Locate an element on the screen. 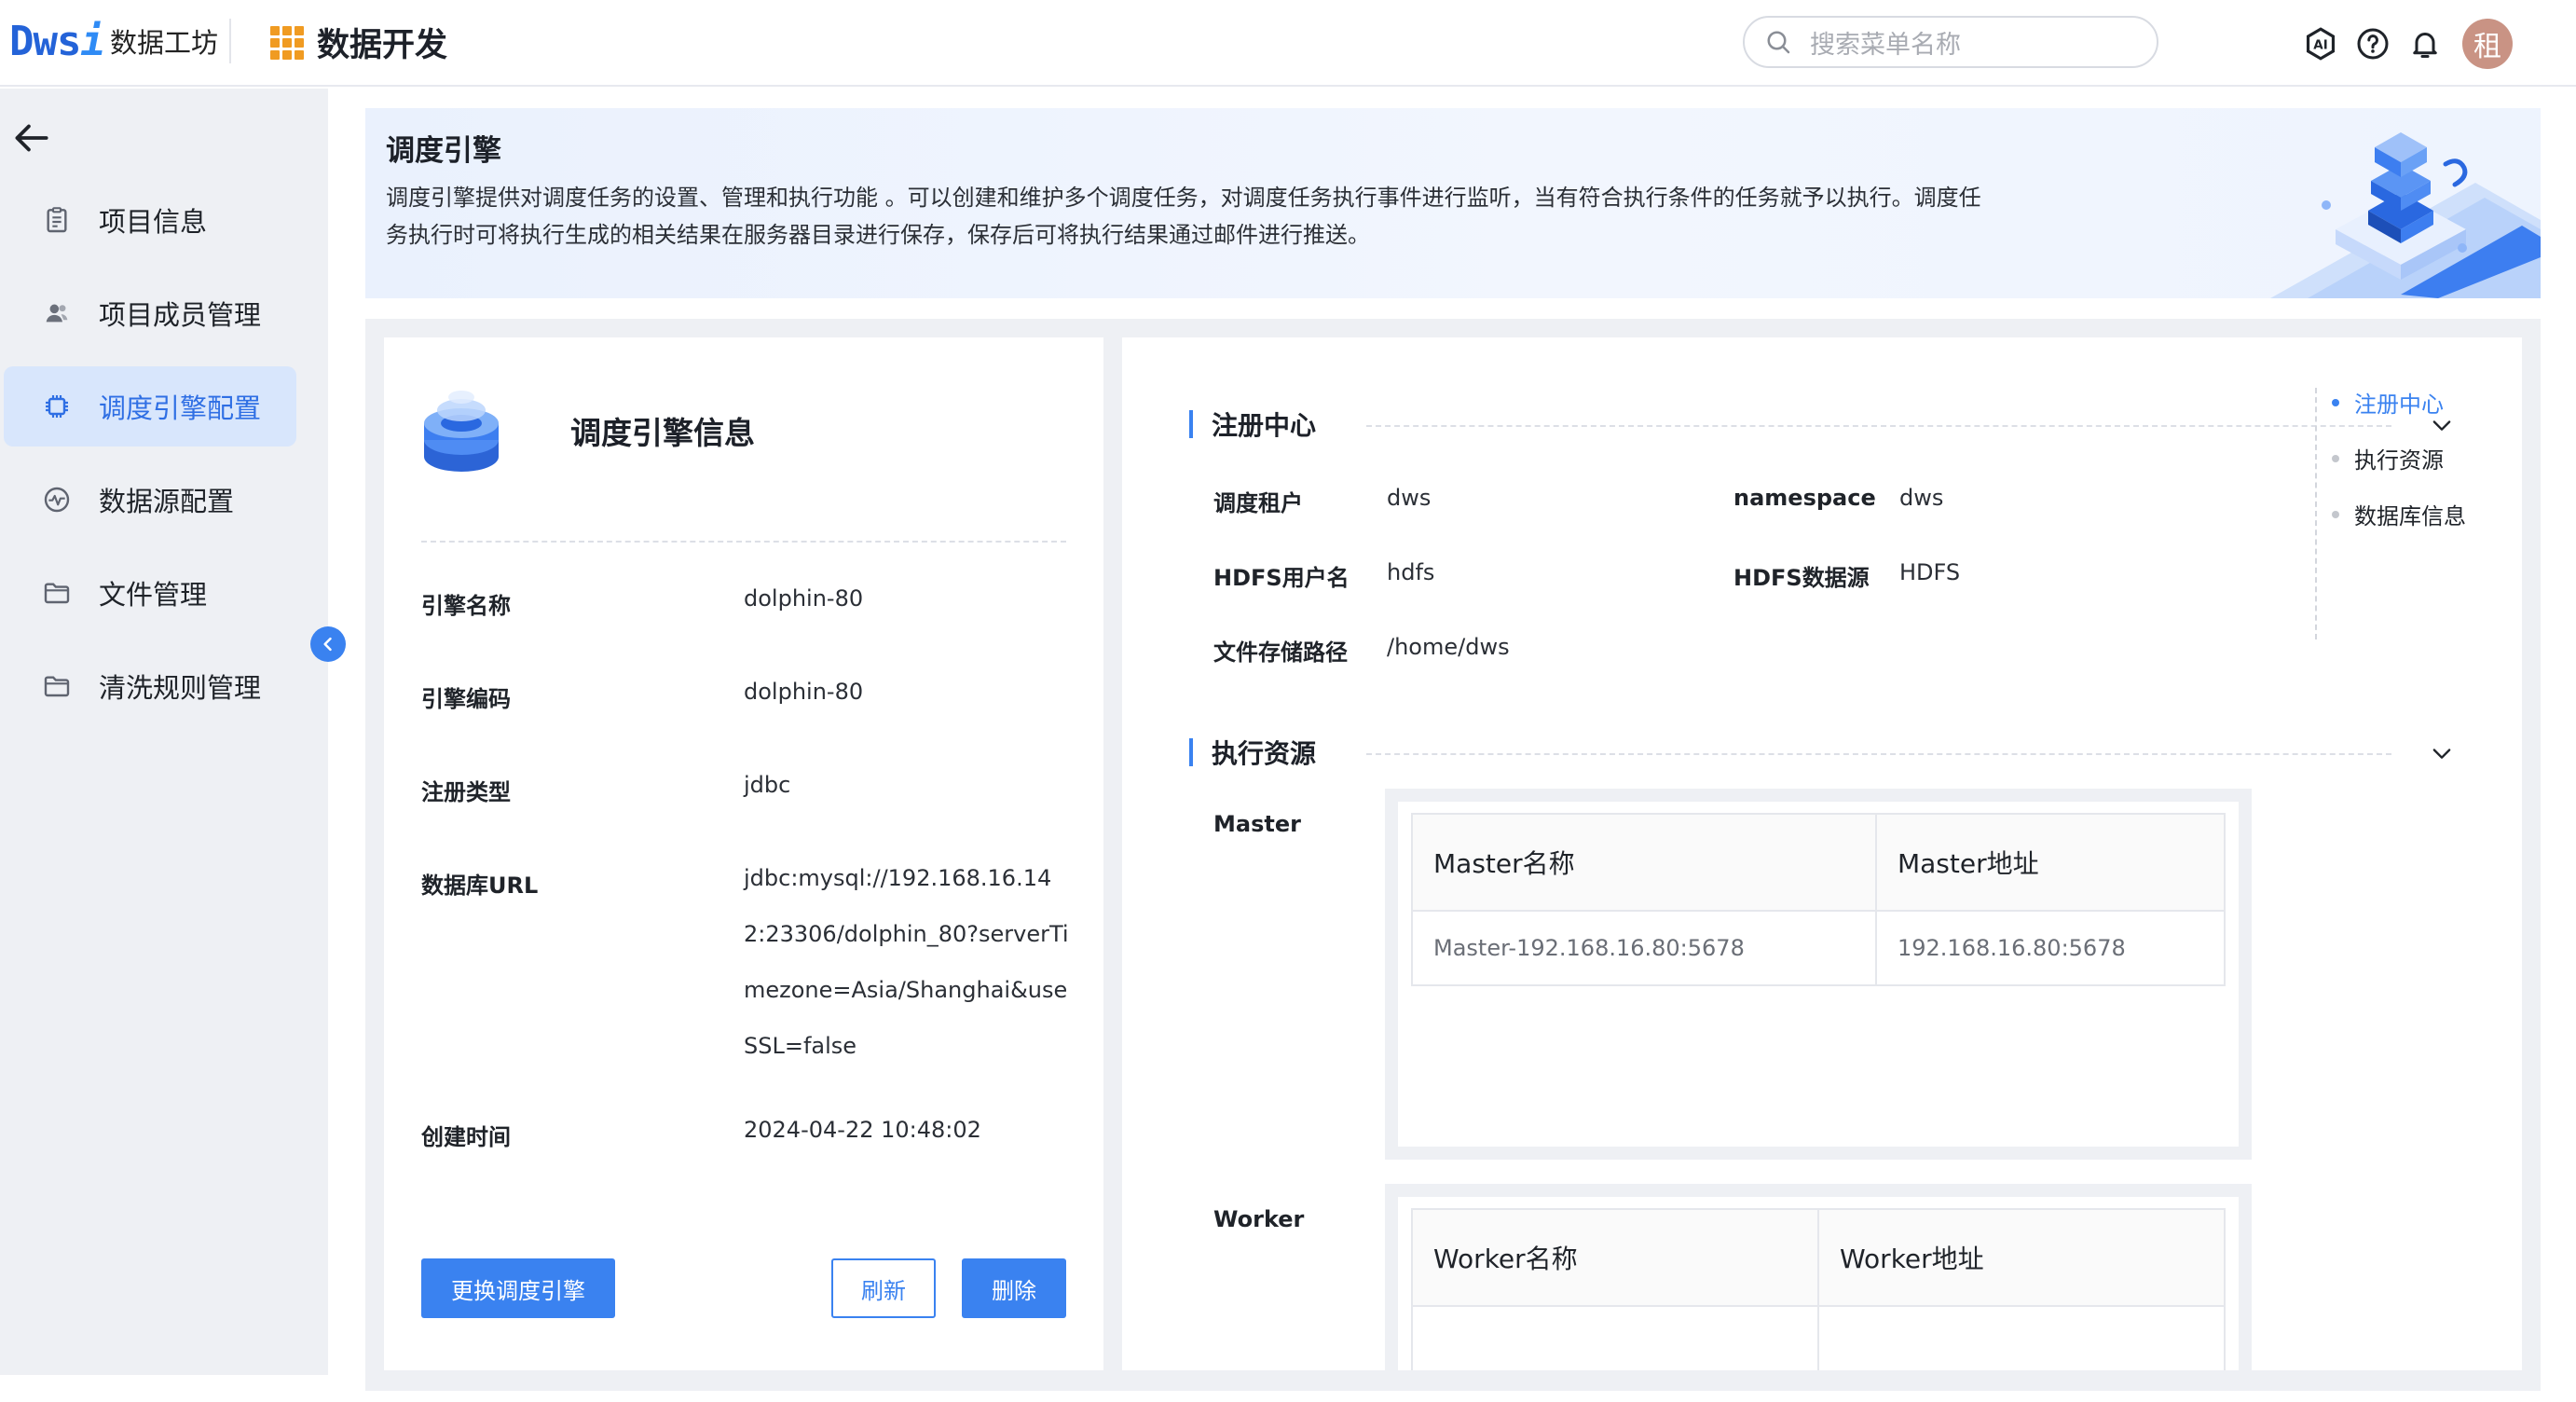 The width and height of the screenshot is (2576, 1402). delete-button: 删除 is located at coordinates (1014, 1288).